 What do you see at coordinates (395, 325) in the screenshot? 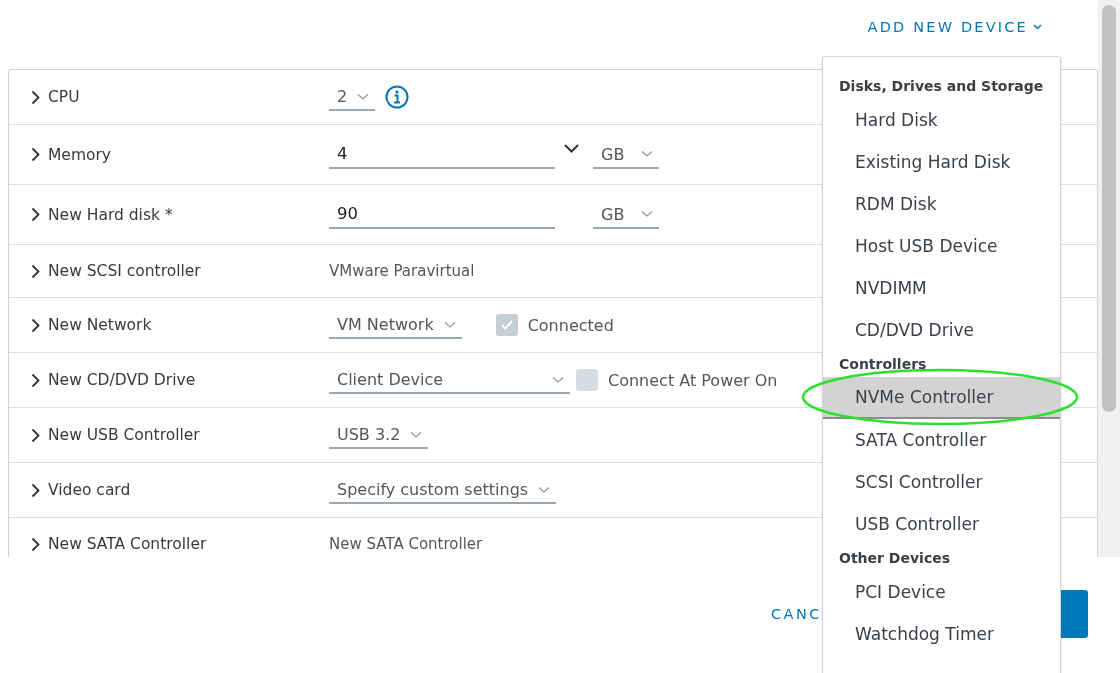
I see `dropdown-select: VM Network` at bounding box center [395, 325].